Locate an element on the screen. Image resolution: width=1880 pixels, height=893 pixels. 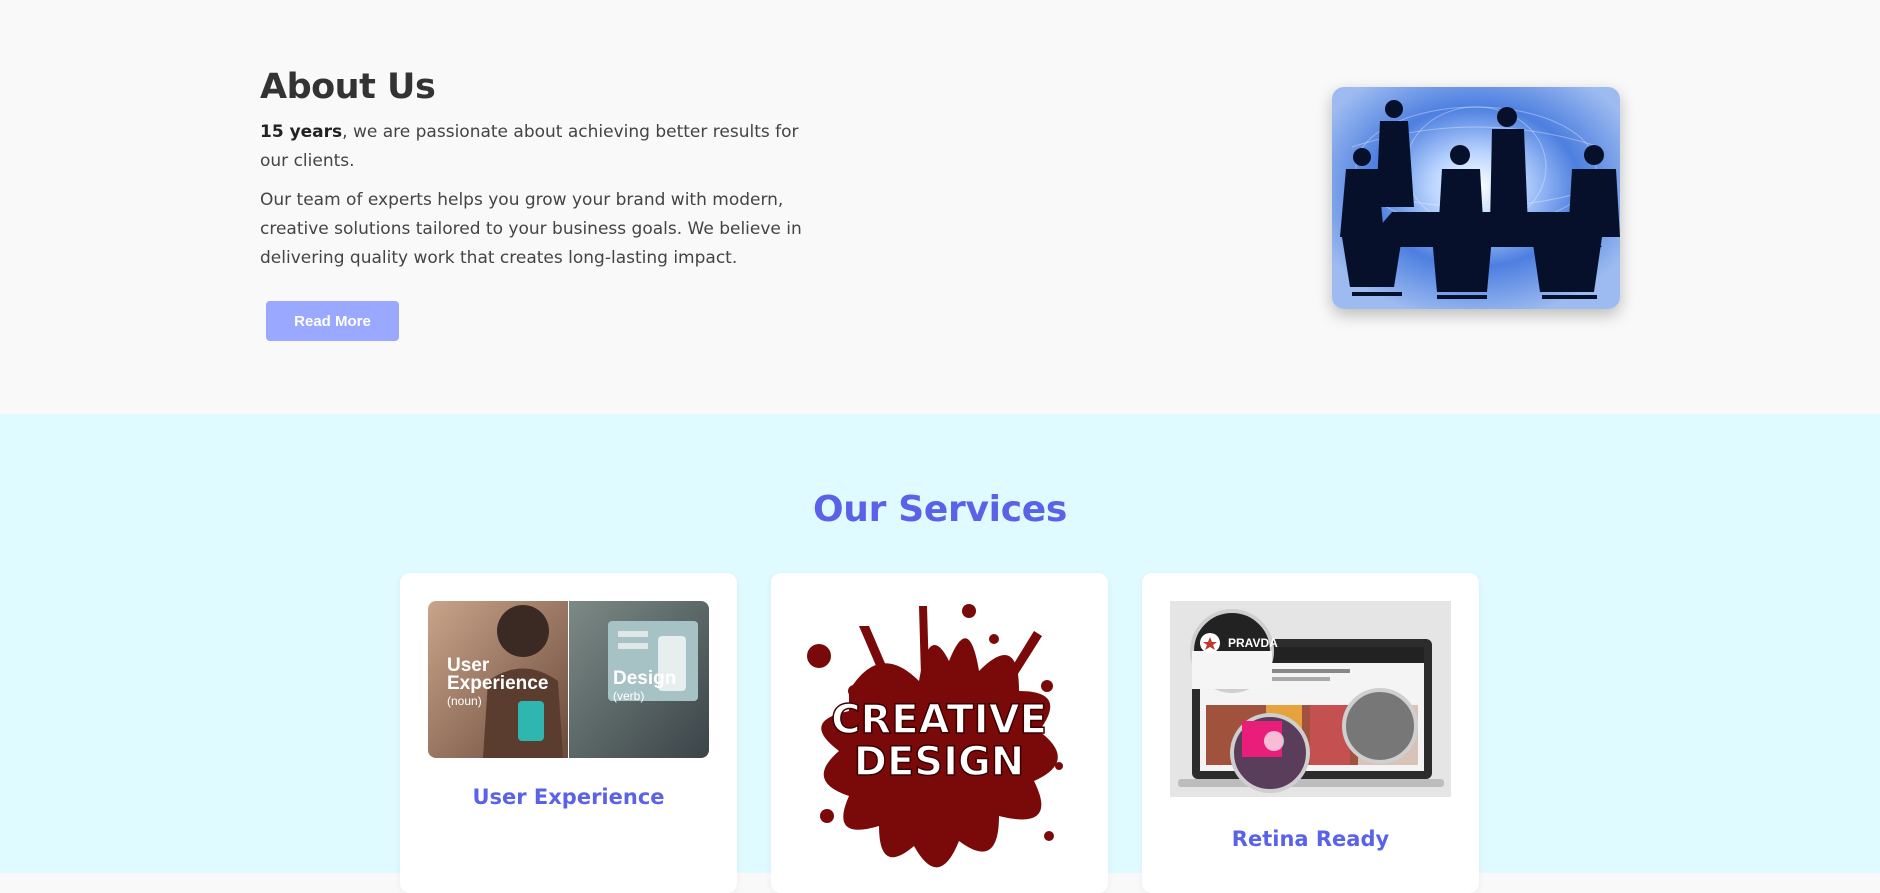
about-title: About Us is located at coordinates (348, 87).